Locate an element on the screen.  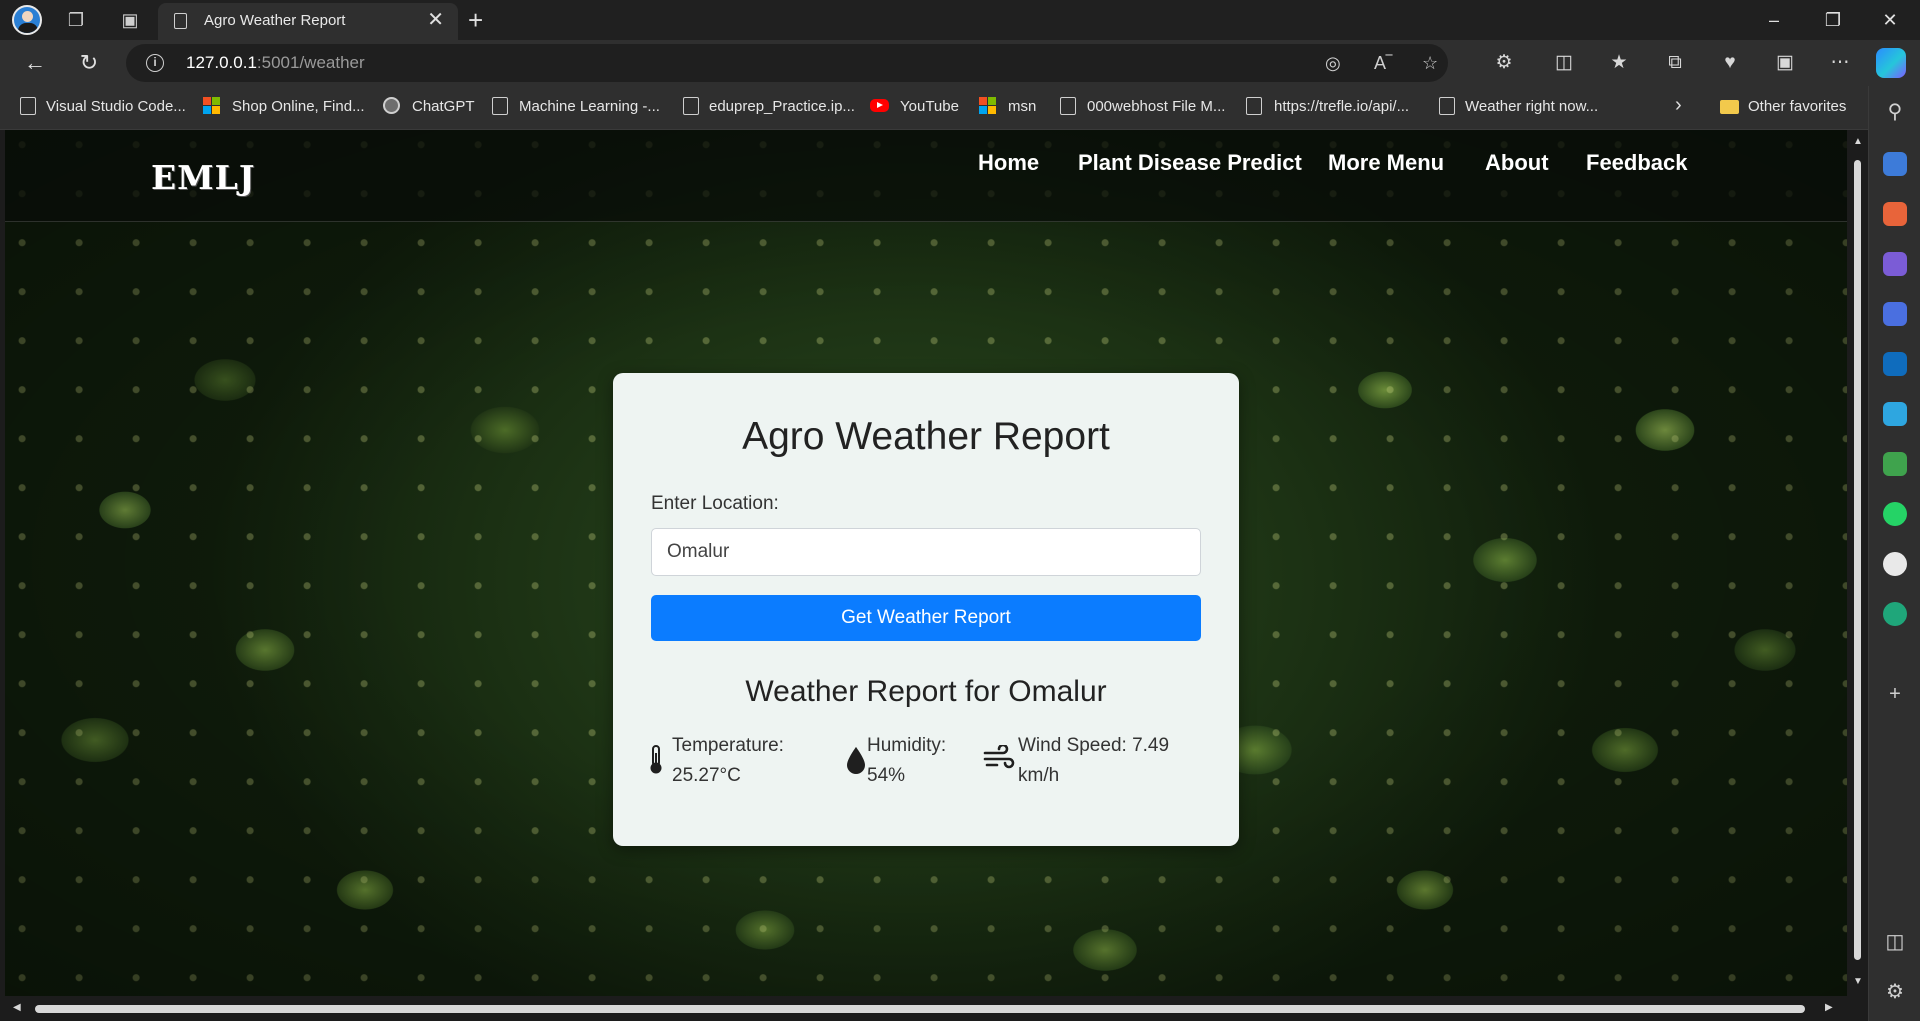
card-title: Agro Weather Report is located at coordinates (926, 436).